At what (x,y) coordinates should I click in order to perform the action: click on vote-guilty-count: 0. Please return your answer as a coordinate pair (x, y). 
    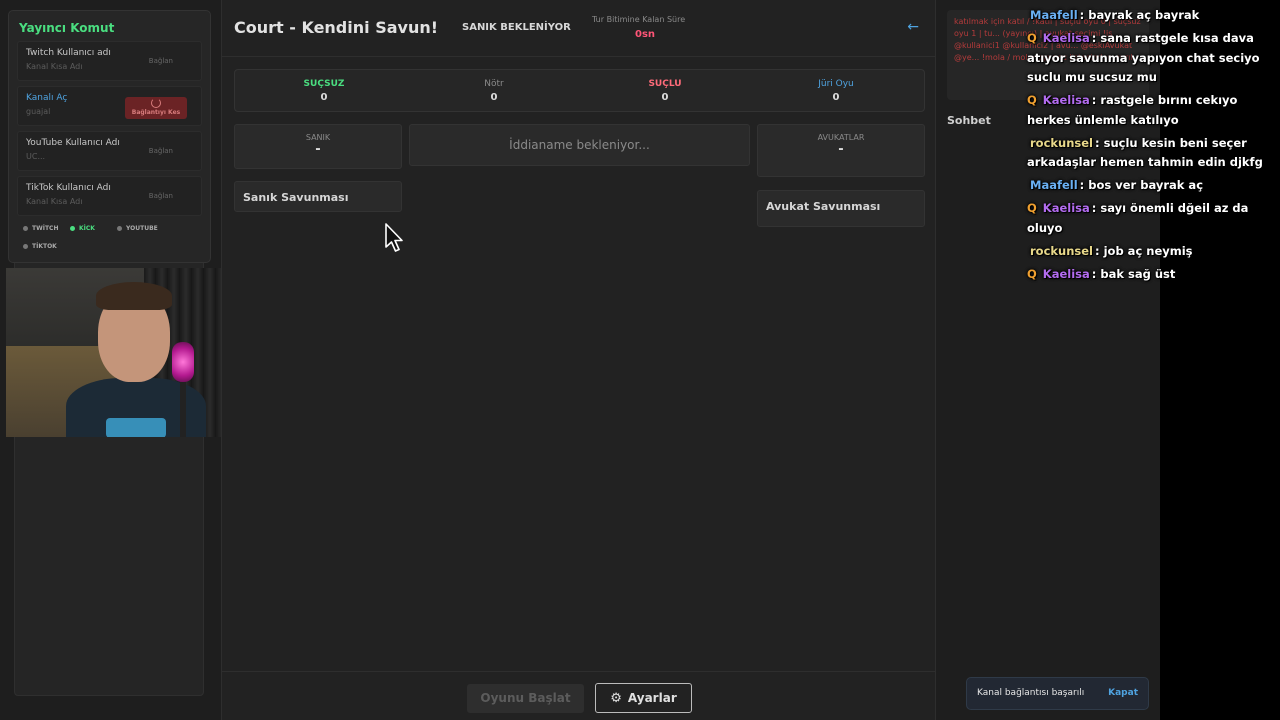
    Looking at the image, I should click on (665, 97).